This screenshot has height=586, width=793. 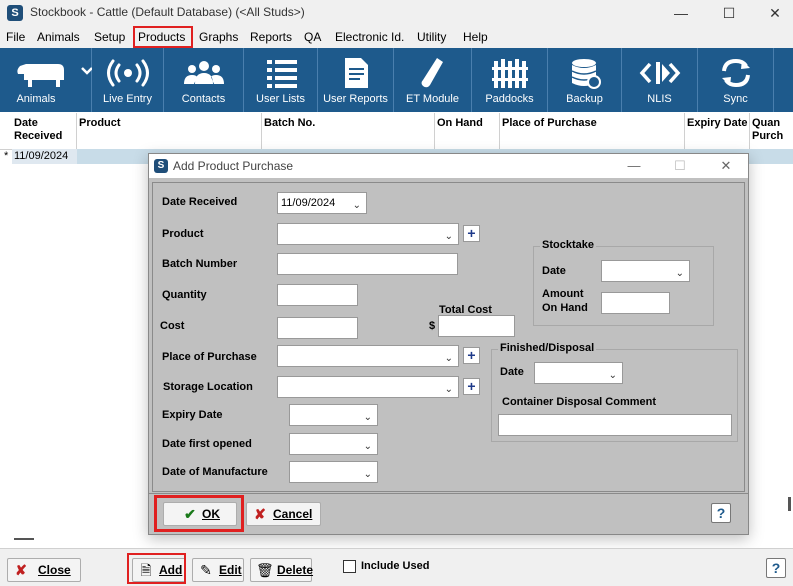 I want to click on col-header-on-hand: On Hand, so click(x=460, y=123).